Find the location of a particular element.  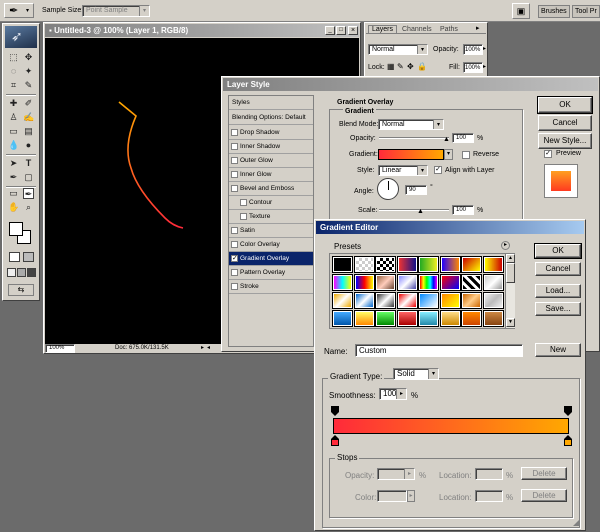

sample-size-select: Point Sample ▾ is located at coordinates (116, 11).